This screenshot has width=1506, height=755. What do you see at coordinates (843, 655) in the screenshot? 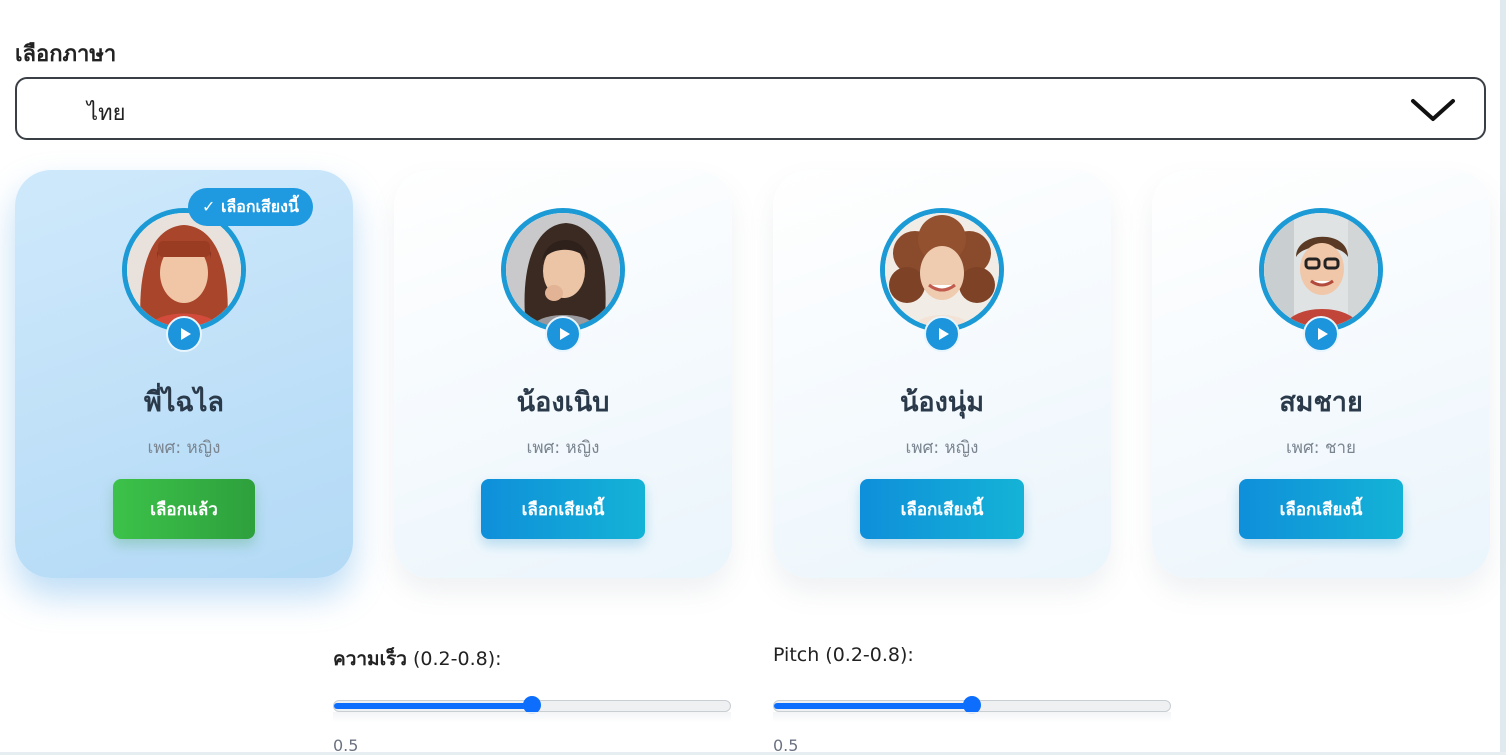
I see `pitch-label: Pitch (0.2-0.8):` at bounding box center [843, 655].